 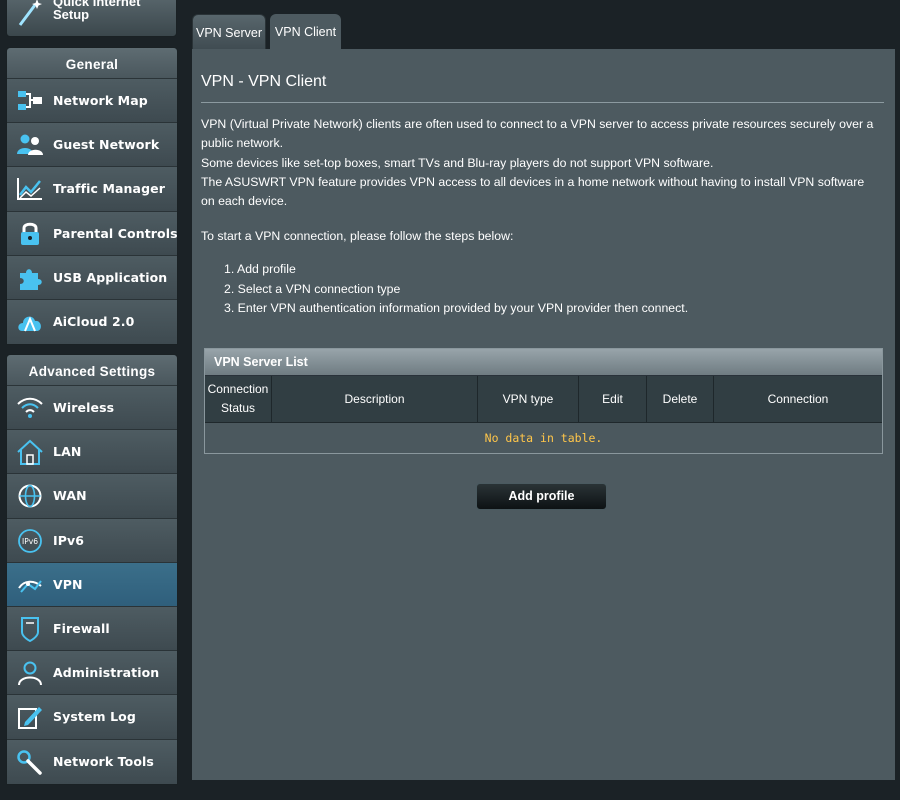 What do you see at coordinates (31, 279) in the screenshot?
I see `puzzle-icon` at bounding box center [31, 279].